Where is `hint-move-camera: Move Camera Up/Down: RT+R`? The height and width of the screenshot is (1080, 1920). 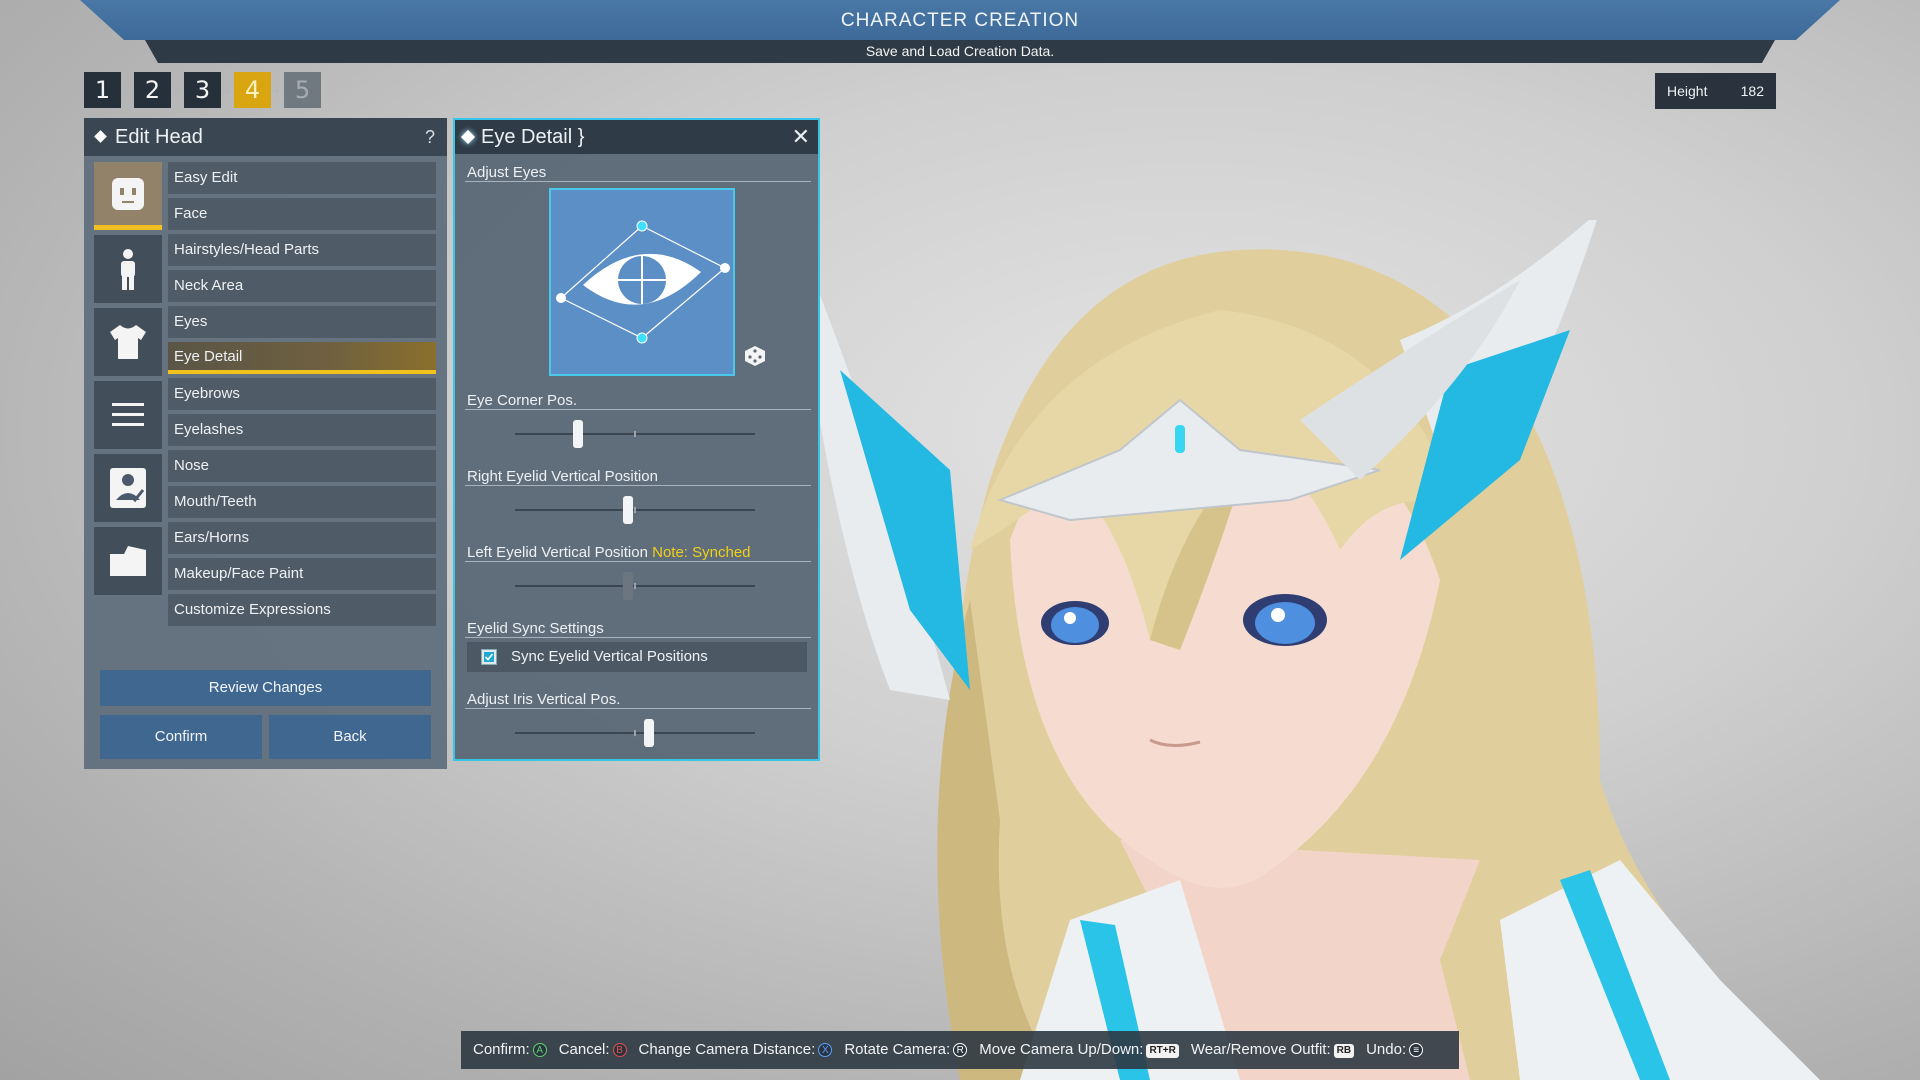 hint-move-camera: Move Camera Up/Down: RT+R is located at coordinates (1079, 1050).